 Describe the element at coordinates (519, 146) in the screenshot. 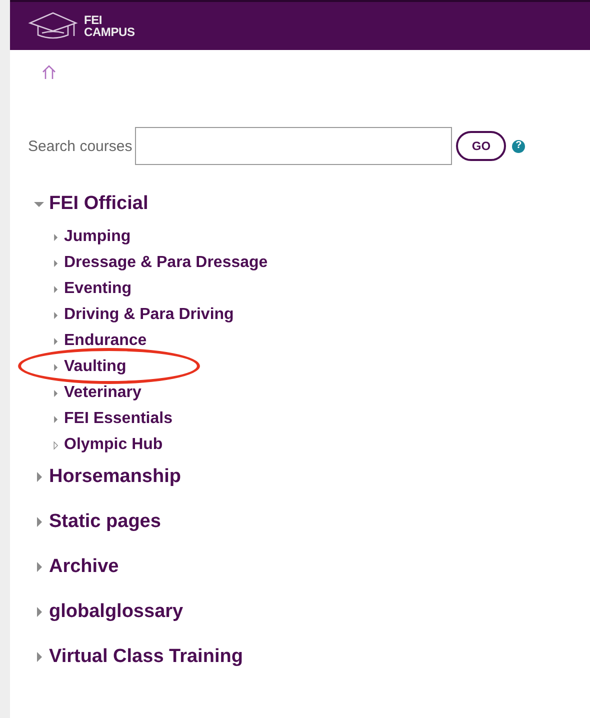

I see `help-icon: ?` at that location.